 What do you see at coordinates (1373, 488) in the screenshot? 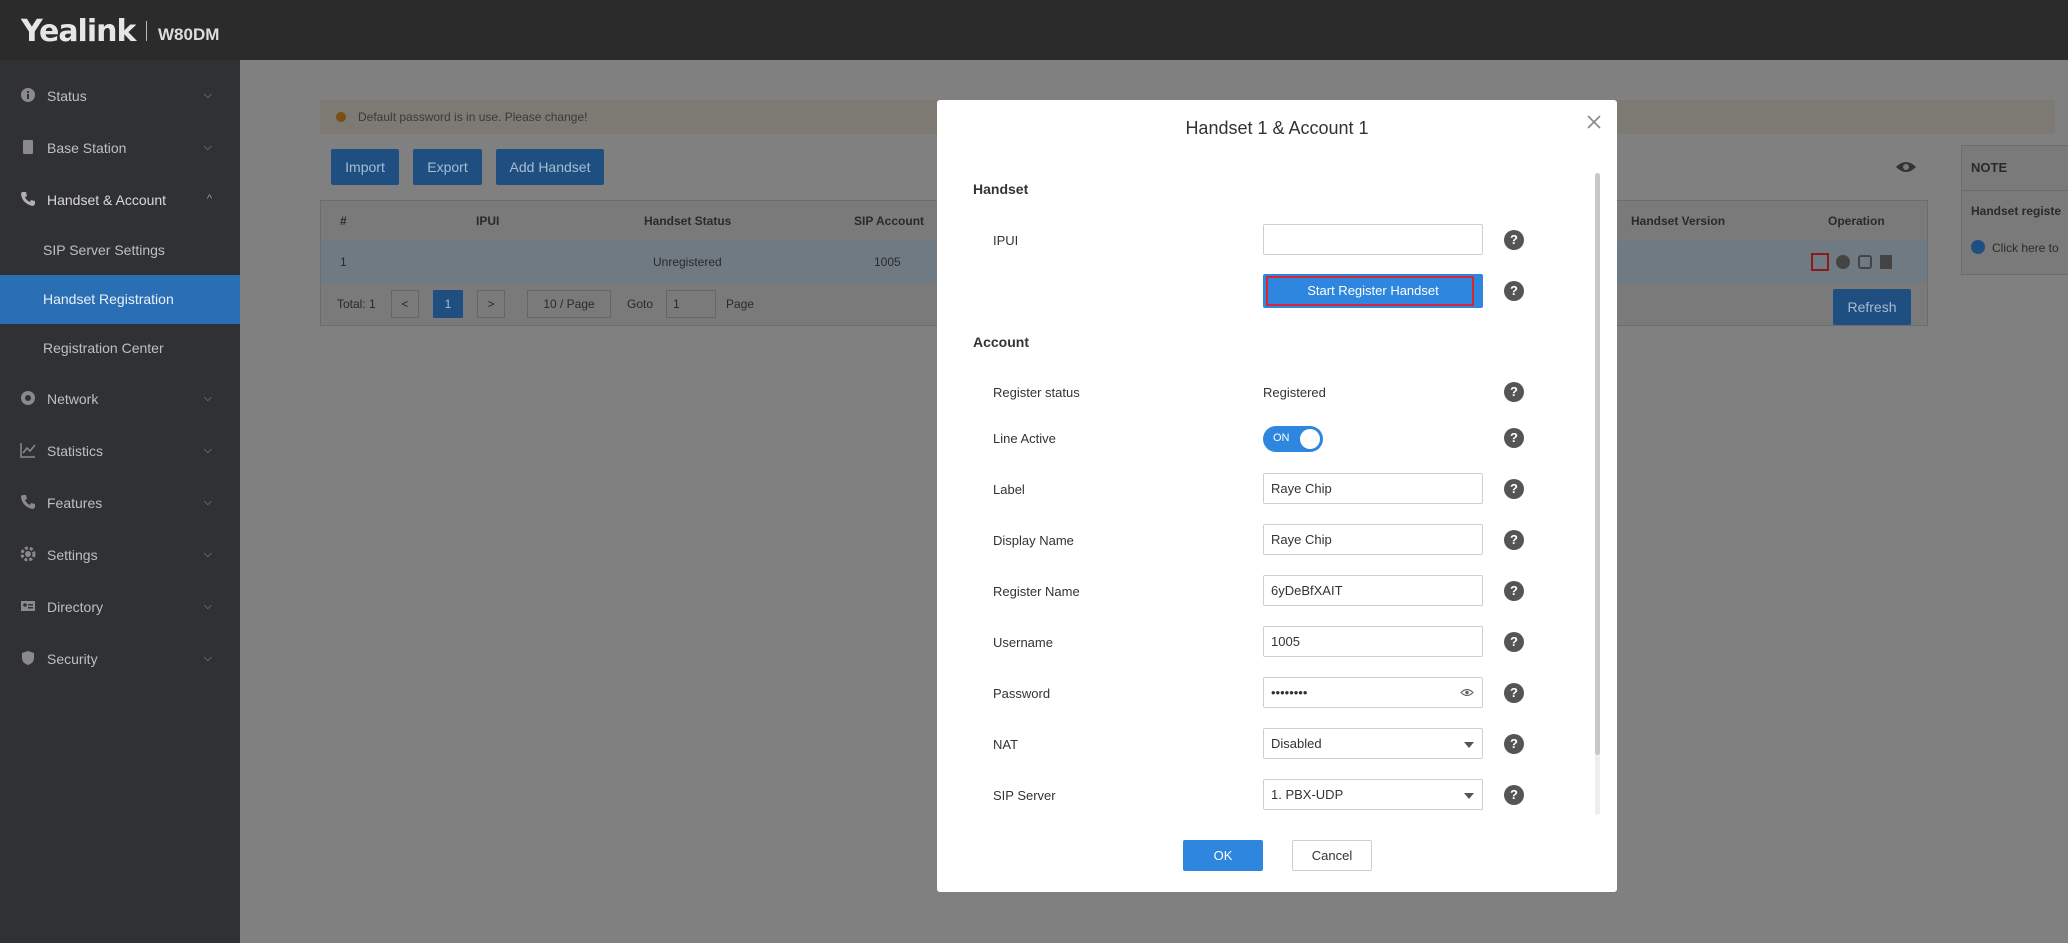
I see `label-input: Raye Chip` at bounding box center [1373, 488].